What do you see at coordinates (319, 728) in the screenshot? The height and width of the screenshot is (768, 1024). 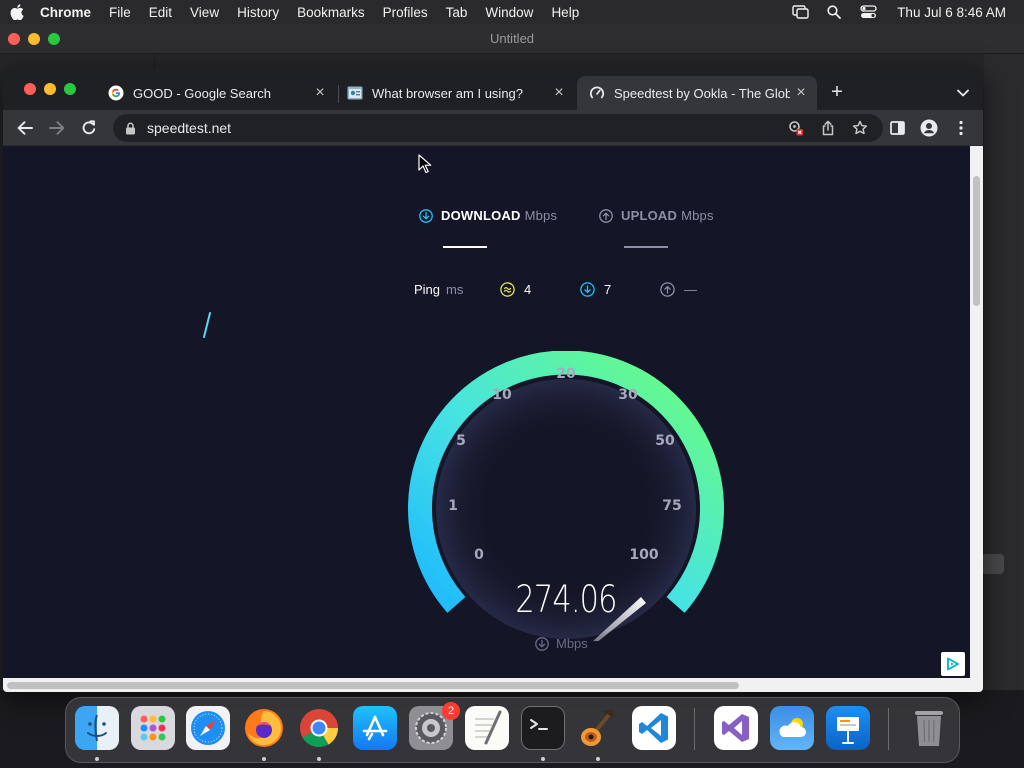 I see `chrome-icon` at bounding box center [319, 728].